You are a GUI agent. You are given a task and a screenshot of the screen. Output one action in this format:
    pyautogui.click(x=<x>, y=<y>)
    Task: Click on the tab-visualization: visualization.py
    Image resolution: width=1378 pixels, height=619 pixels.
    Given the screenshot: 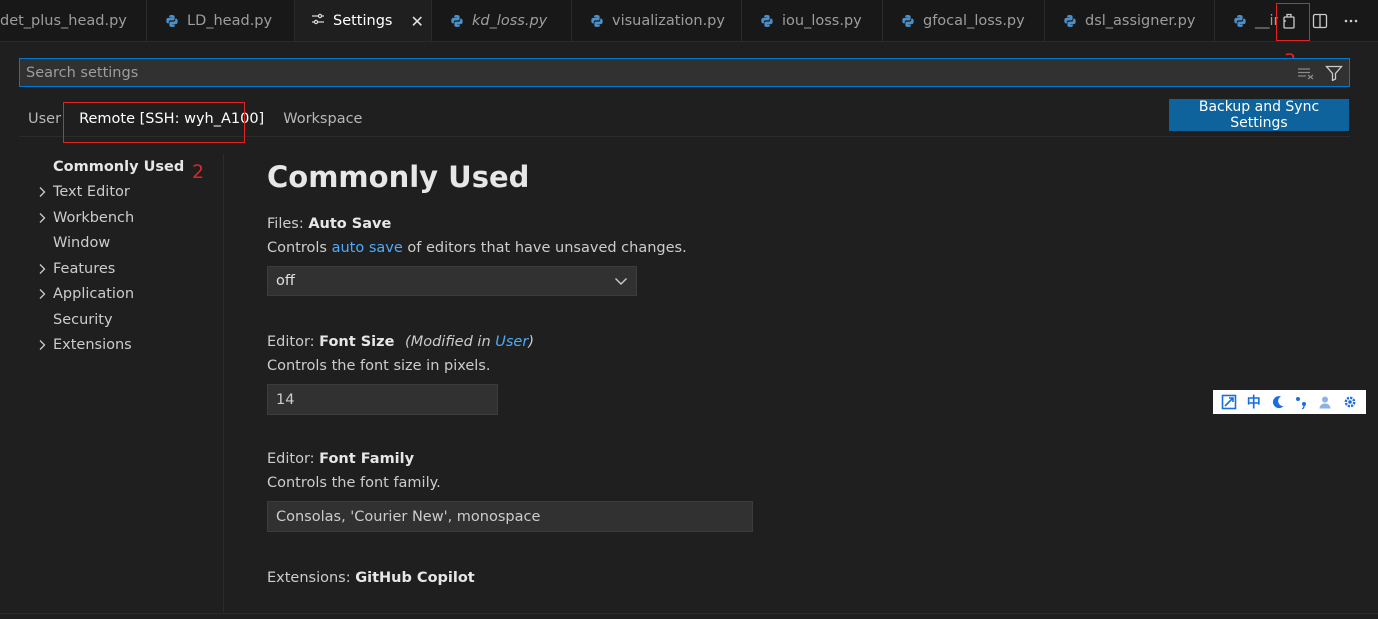 What is the action you would take?
    pyautogui.click(x=657, y=20)
    